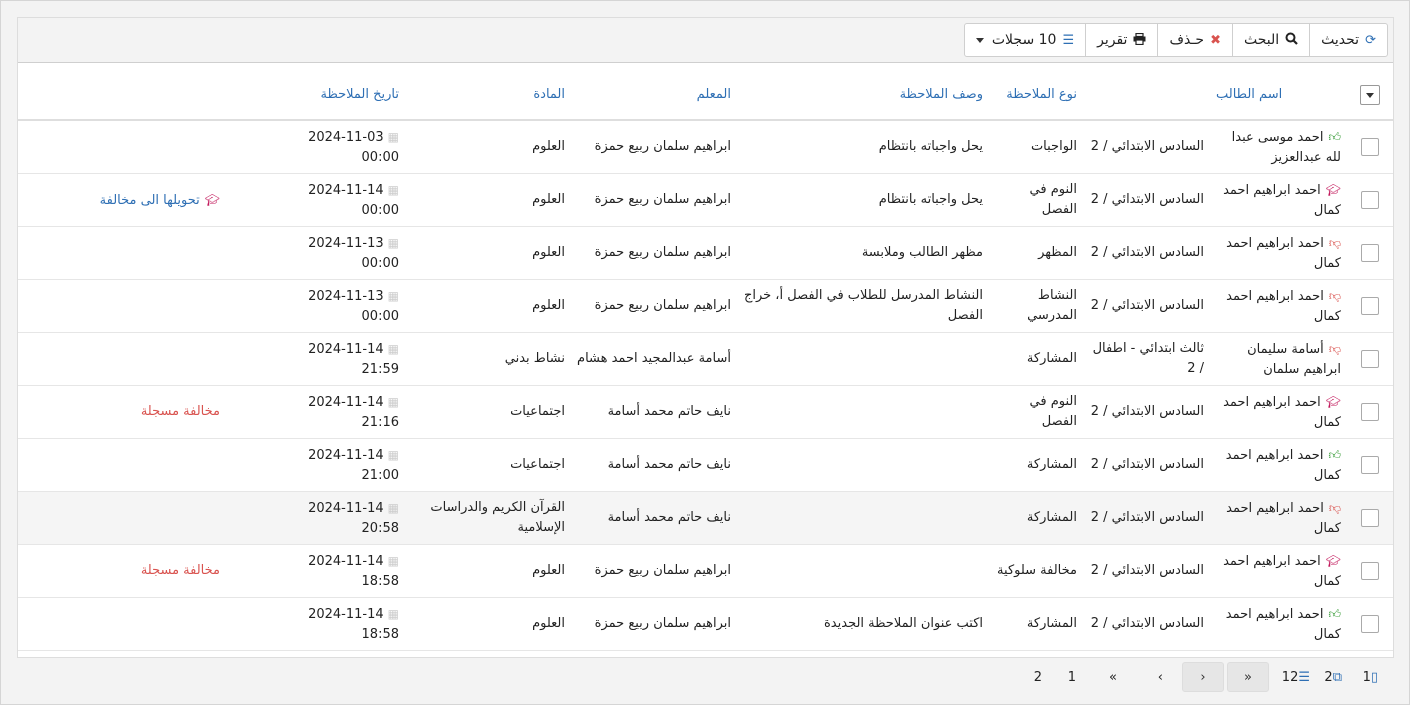 The width and height of the screenshot is (1410, 705). I want to click on page-link-2: 2, so click(1038, 677).